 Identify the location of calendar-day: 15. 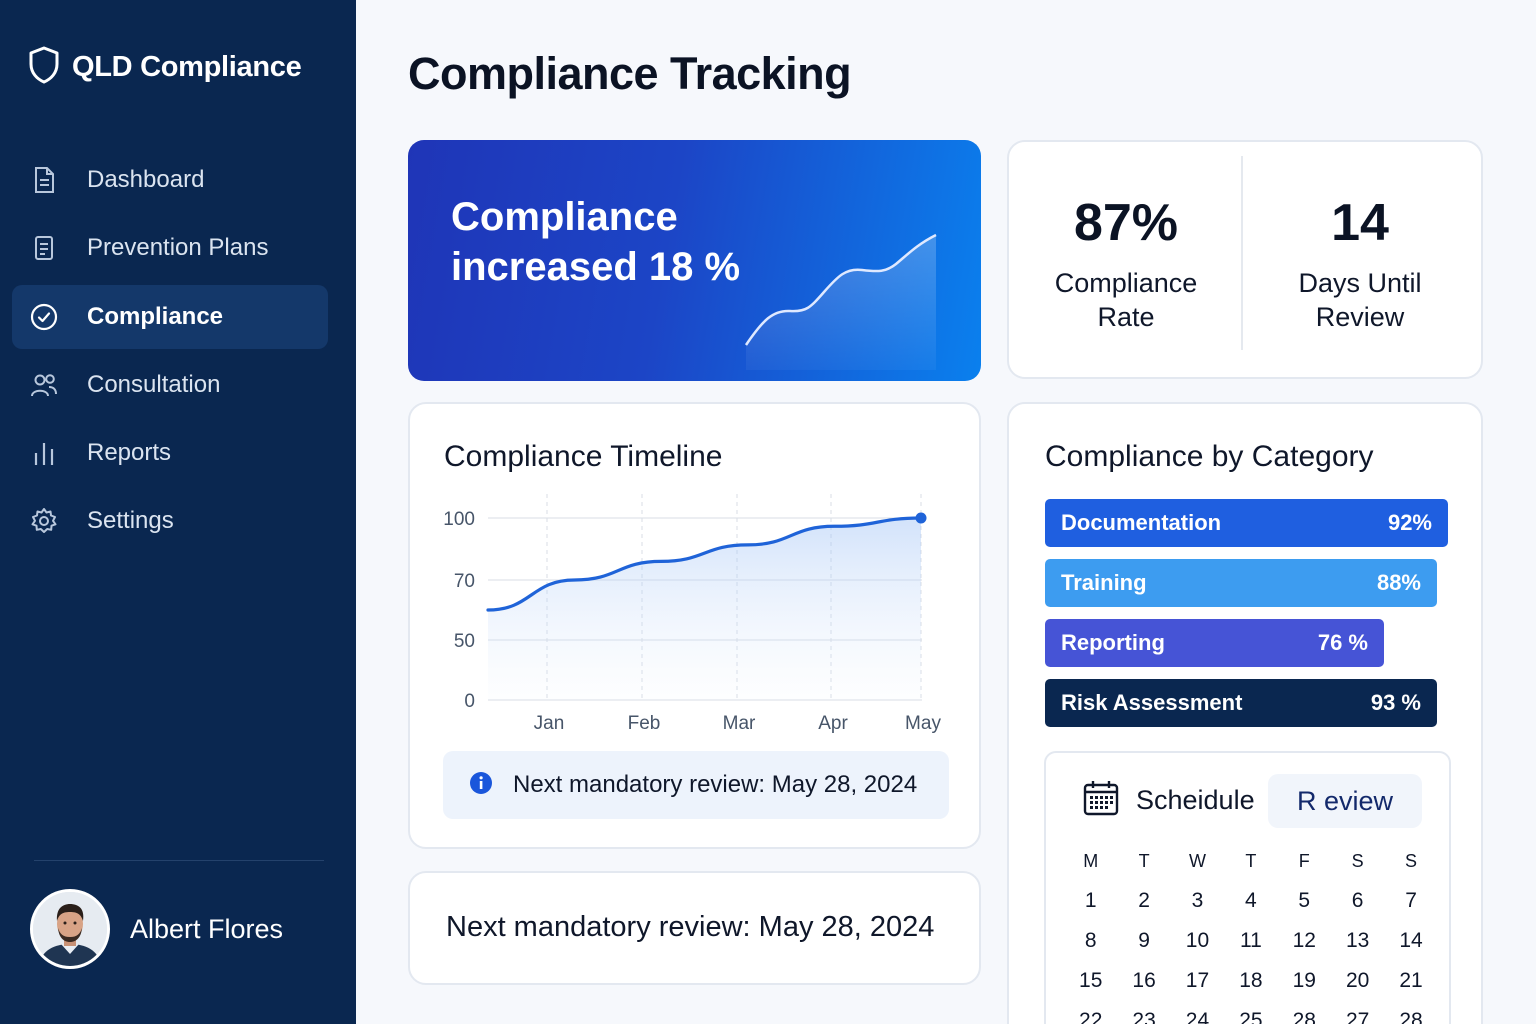
(1090, 981).